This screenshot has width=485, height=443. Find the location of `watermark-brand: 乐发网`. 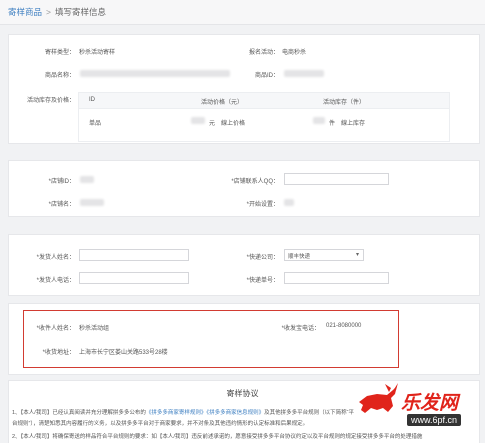

watermark-brand: 乐发网 is located at coordinates (430, 403).